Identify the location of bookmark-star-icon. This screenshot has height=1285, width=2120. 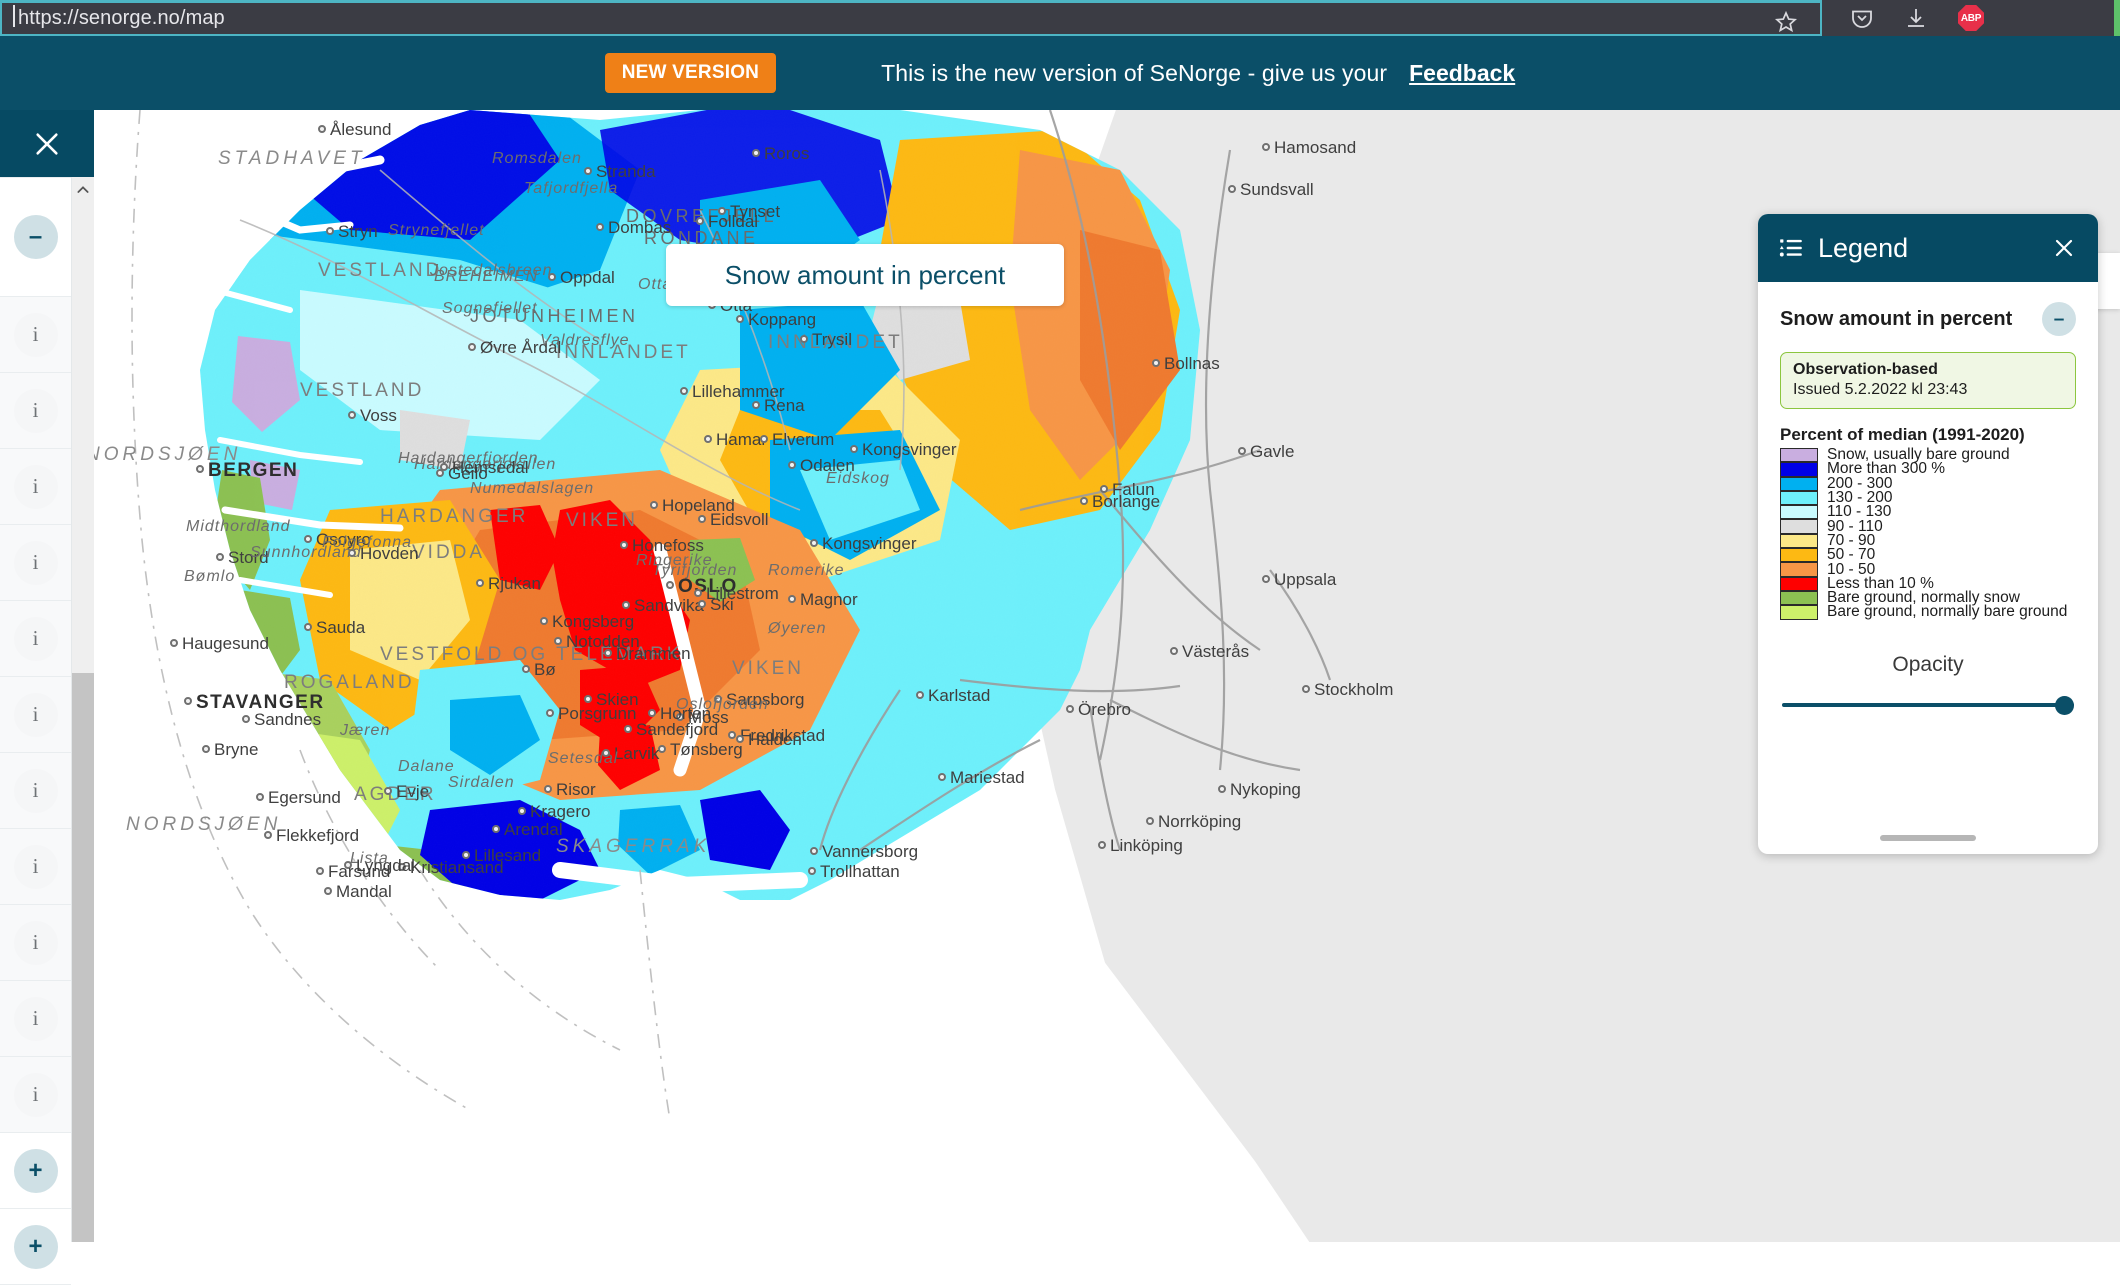
(1786, 22).